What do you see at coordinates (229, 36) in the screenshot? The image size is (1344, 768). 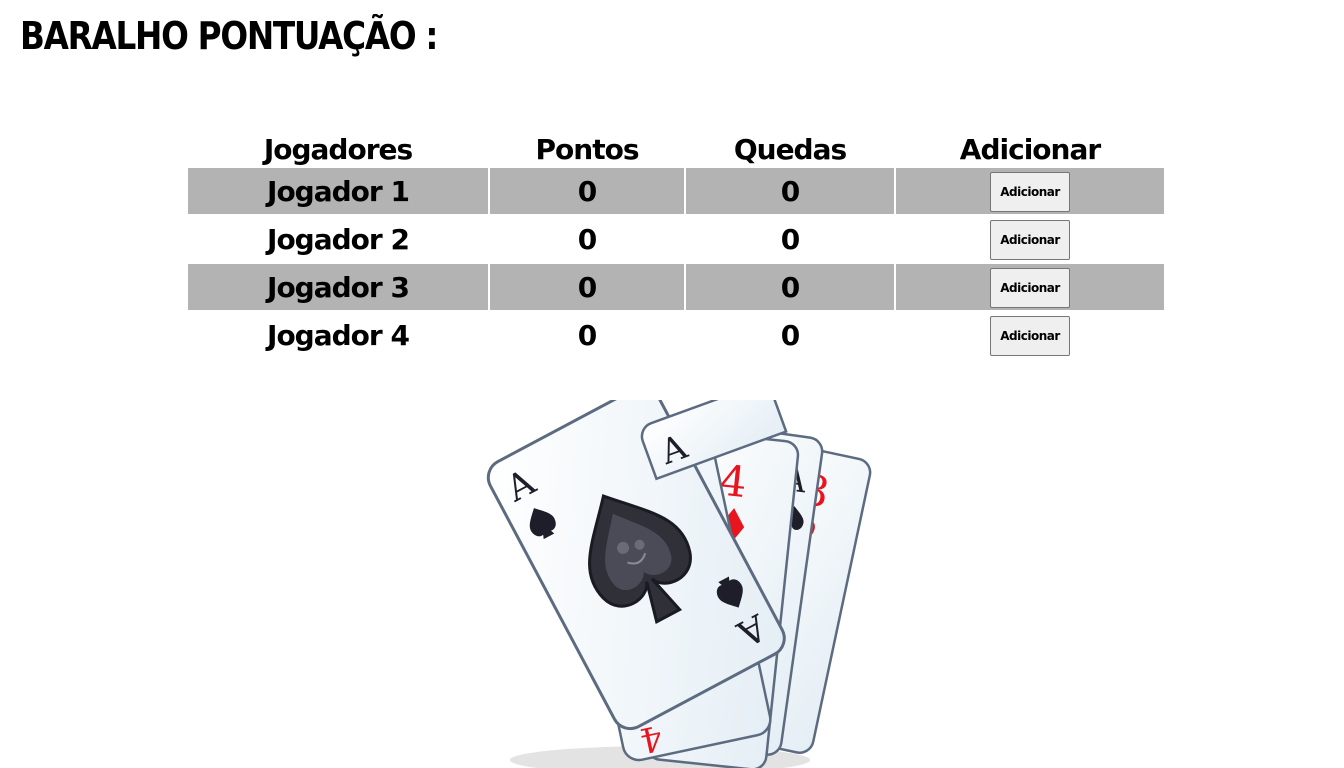 I see `page-title: BARALHO PONTUAÇÃO :` at bounding box center [229, 36].